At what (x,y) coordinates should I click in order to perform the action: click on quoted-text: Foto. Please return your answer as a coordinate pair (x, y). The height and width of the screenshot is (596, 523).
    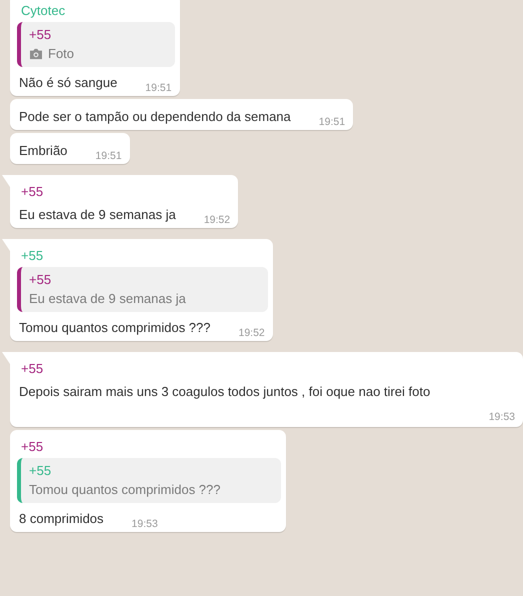
    Looking at the image, I should click on (61, 53).